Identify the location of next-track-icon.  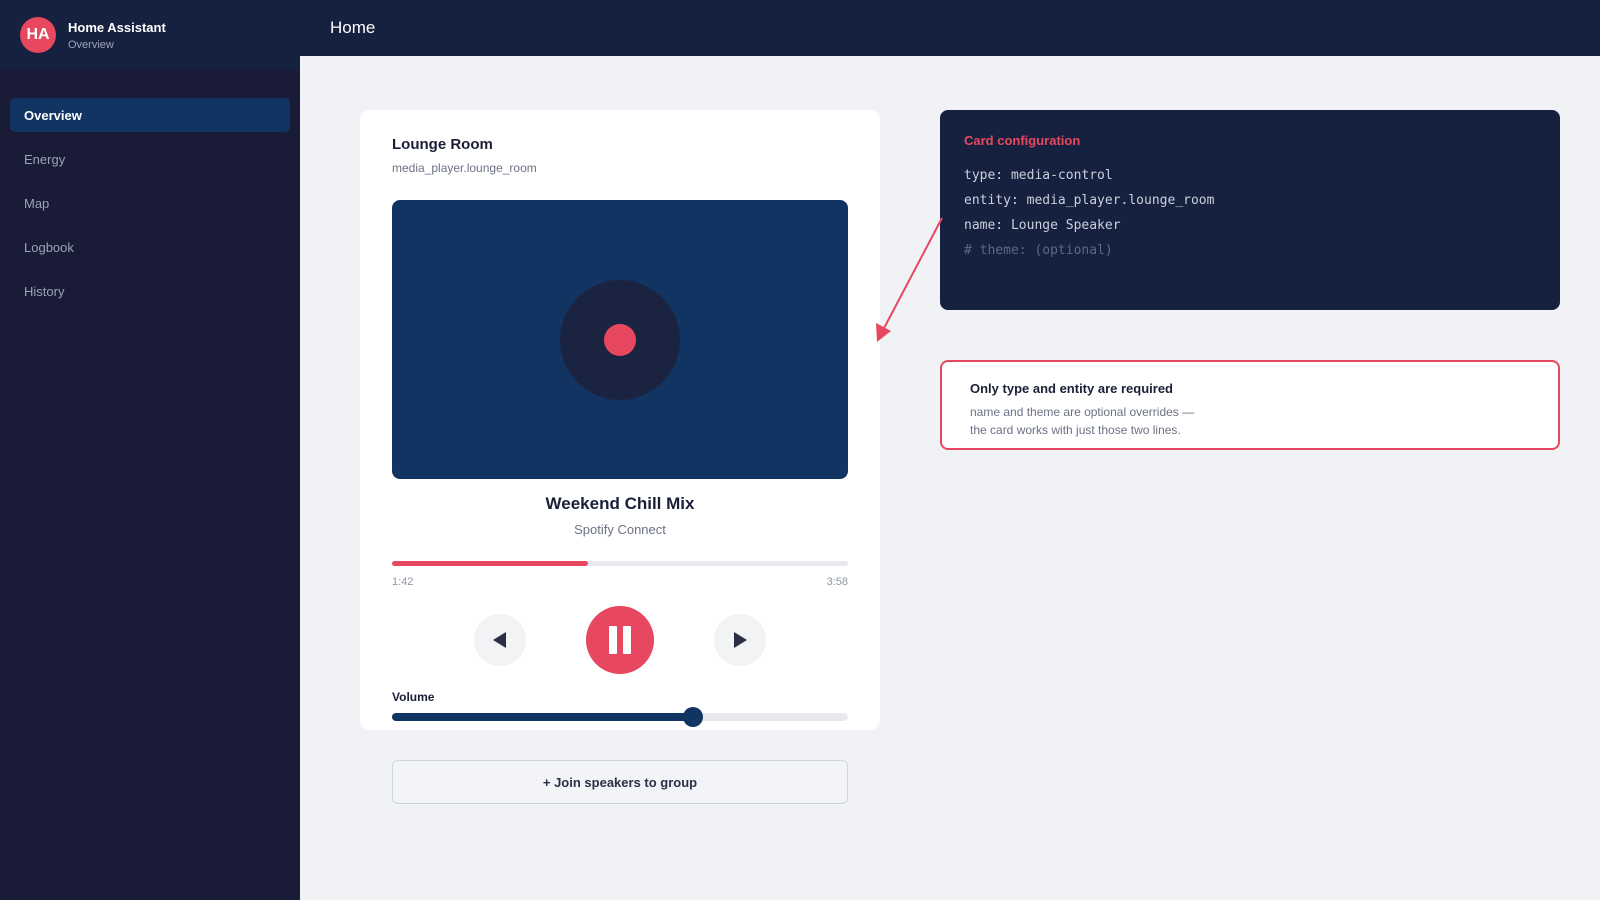
(740, 640).